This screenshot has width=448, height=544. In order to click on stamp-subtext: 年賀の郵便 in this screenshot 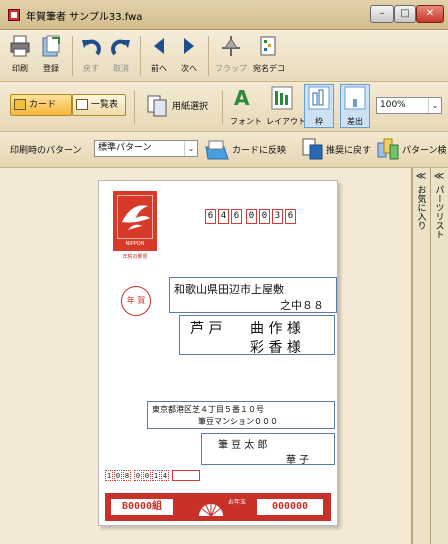, I will do `click(135, 257)`.